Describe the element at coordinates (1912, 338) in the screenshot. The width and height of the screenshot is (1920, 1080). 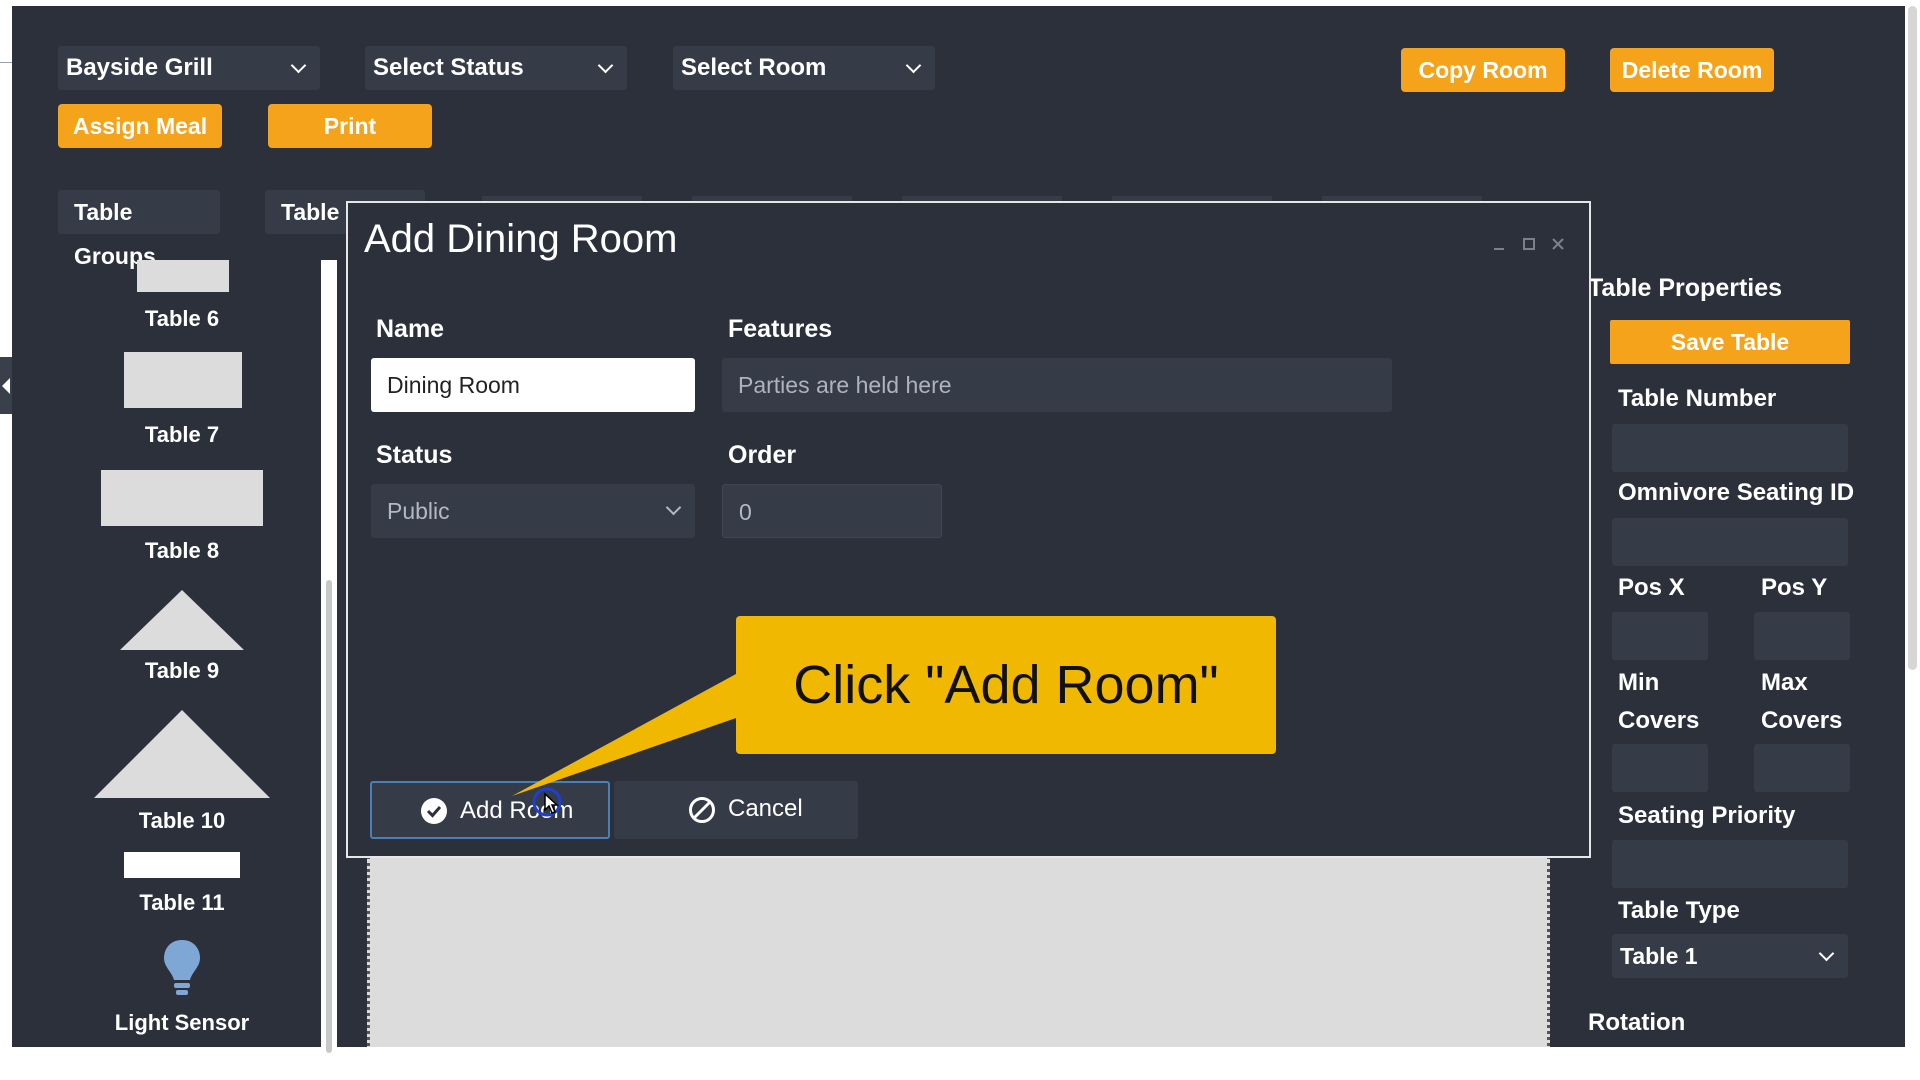
I see `scrollbar-thumb` at that location.